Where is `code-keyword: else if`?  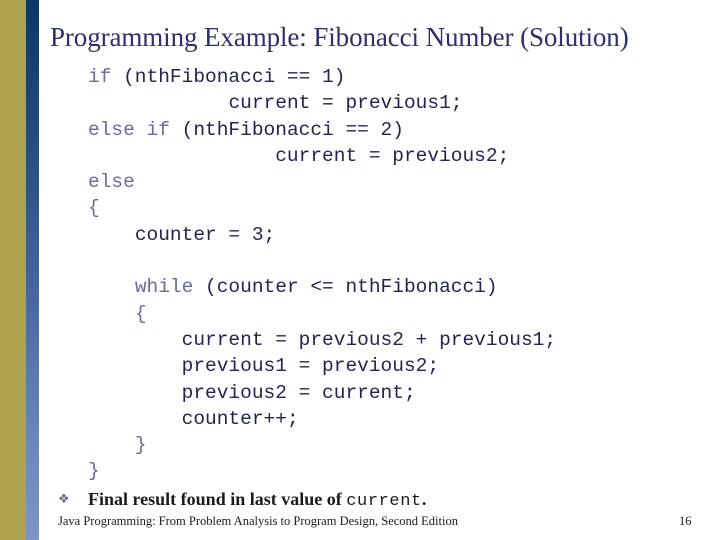 code-keyword: else if is located at coordinates (129, 129).